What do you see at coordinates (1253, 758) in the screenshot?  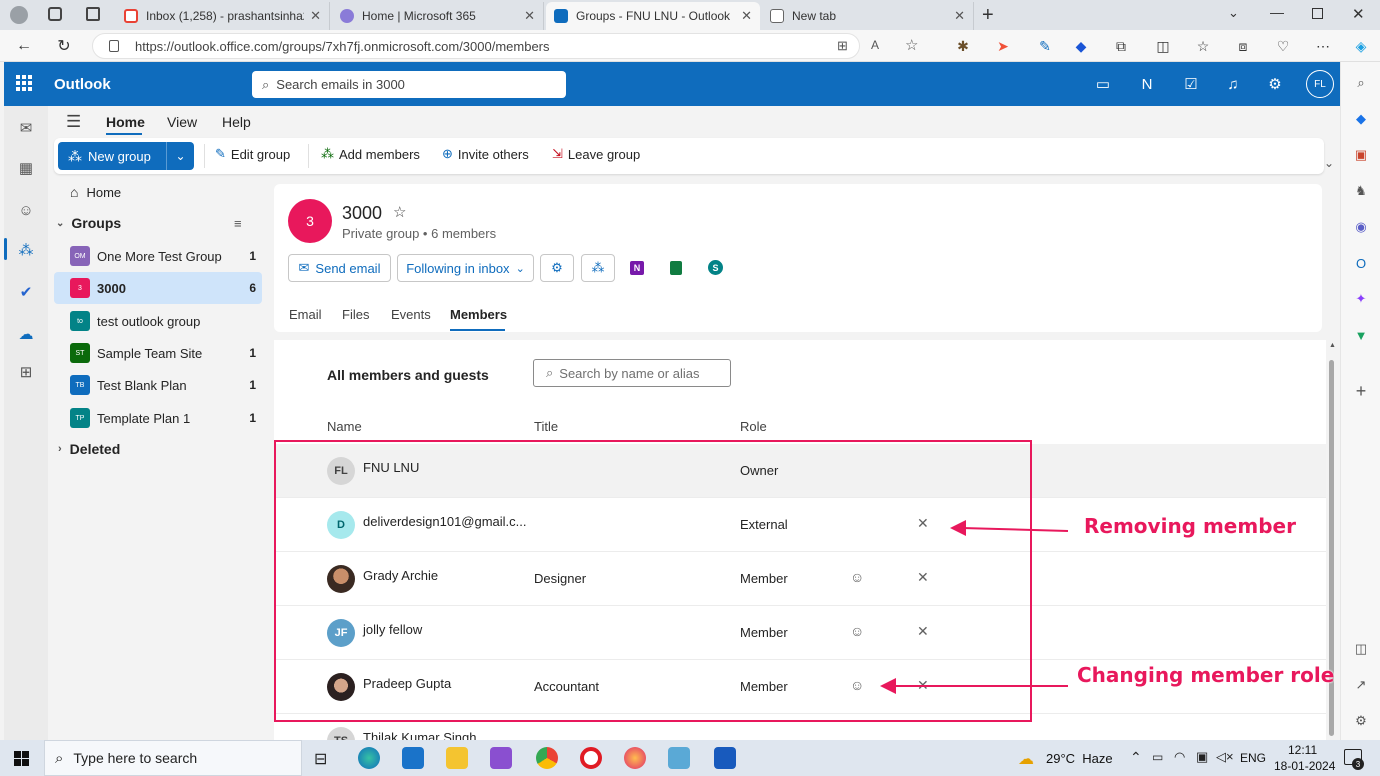 I see `language-indicator: ENG` at bounding box center [1253, 758].